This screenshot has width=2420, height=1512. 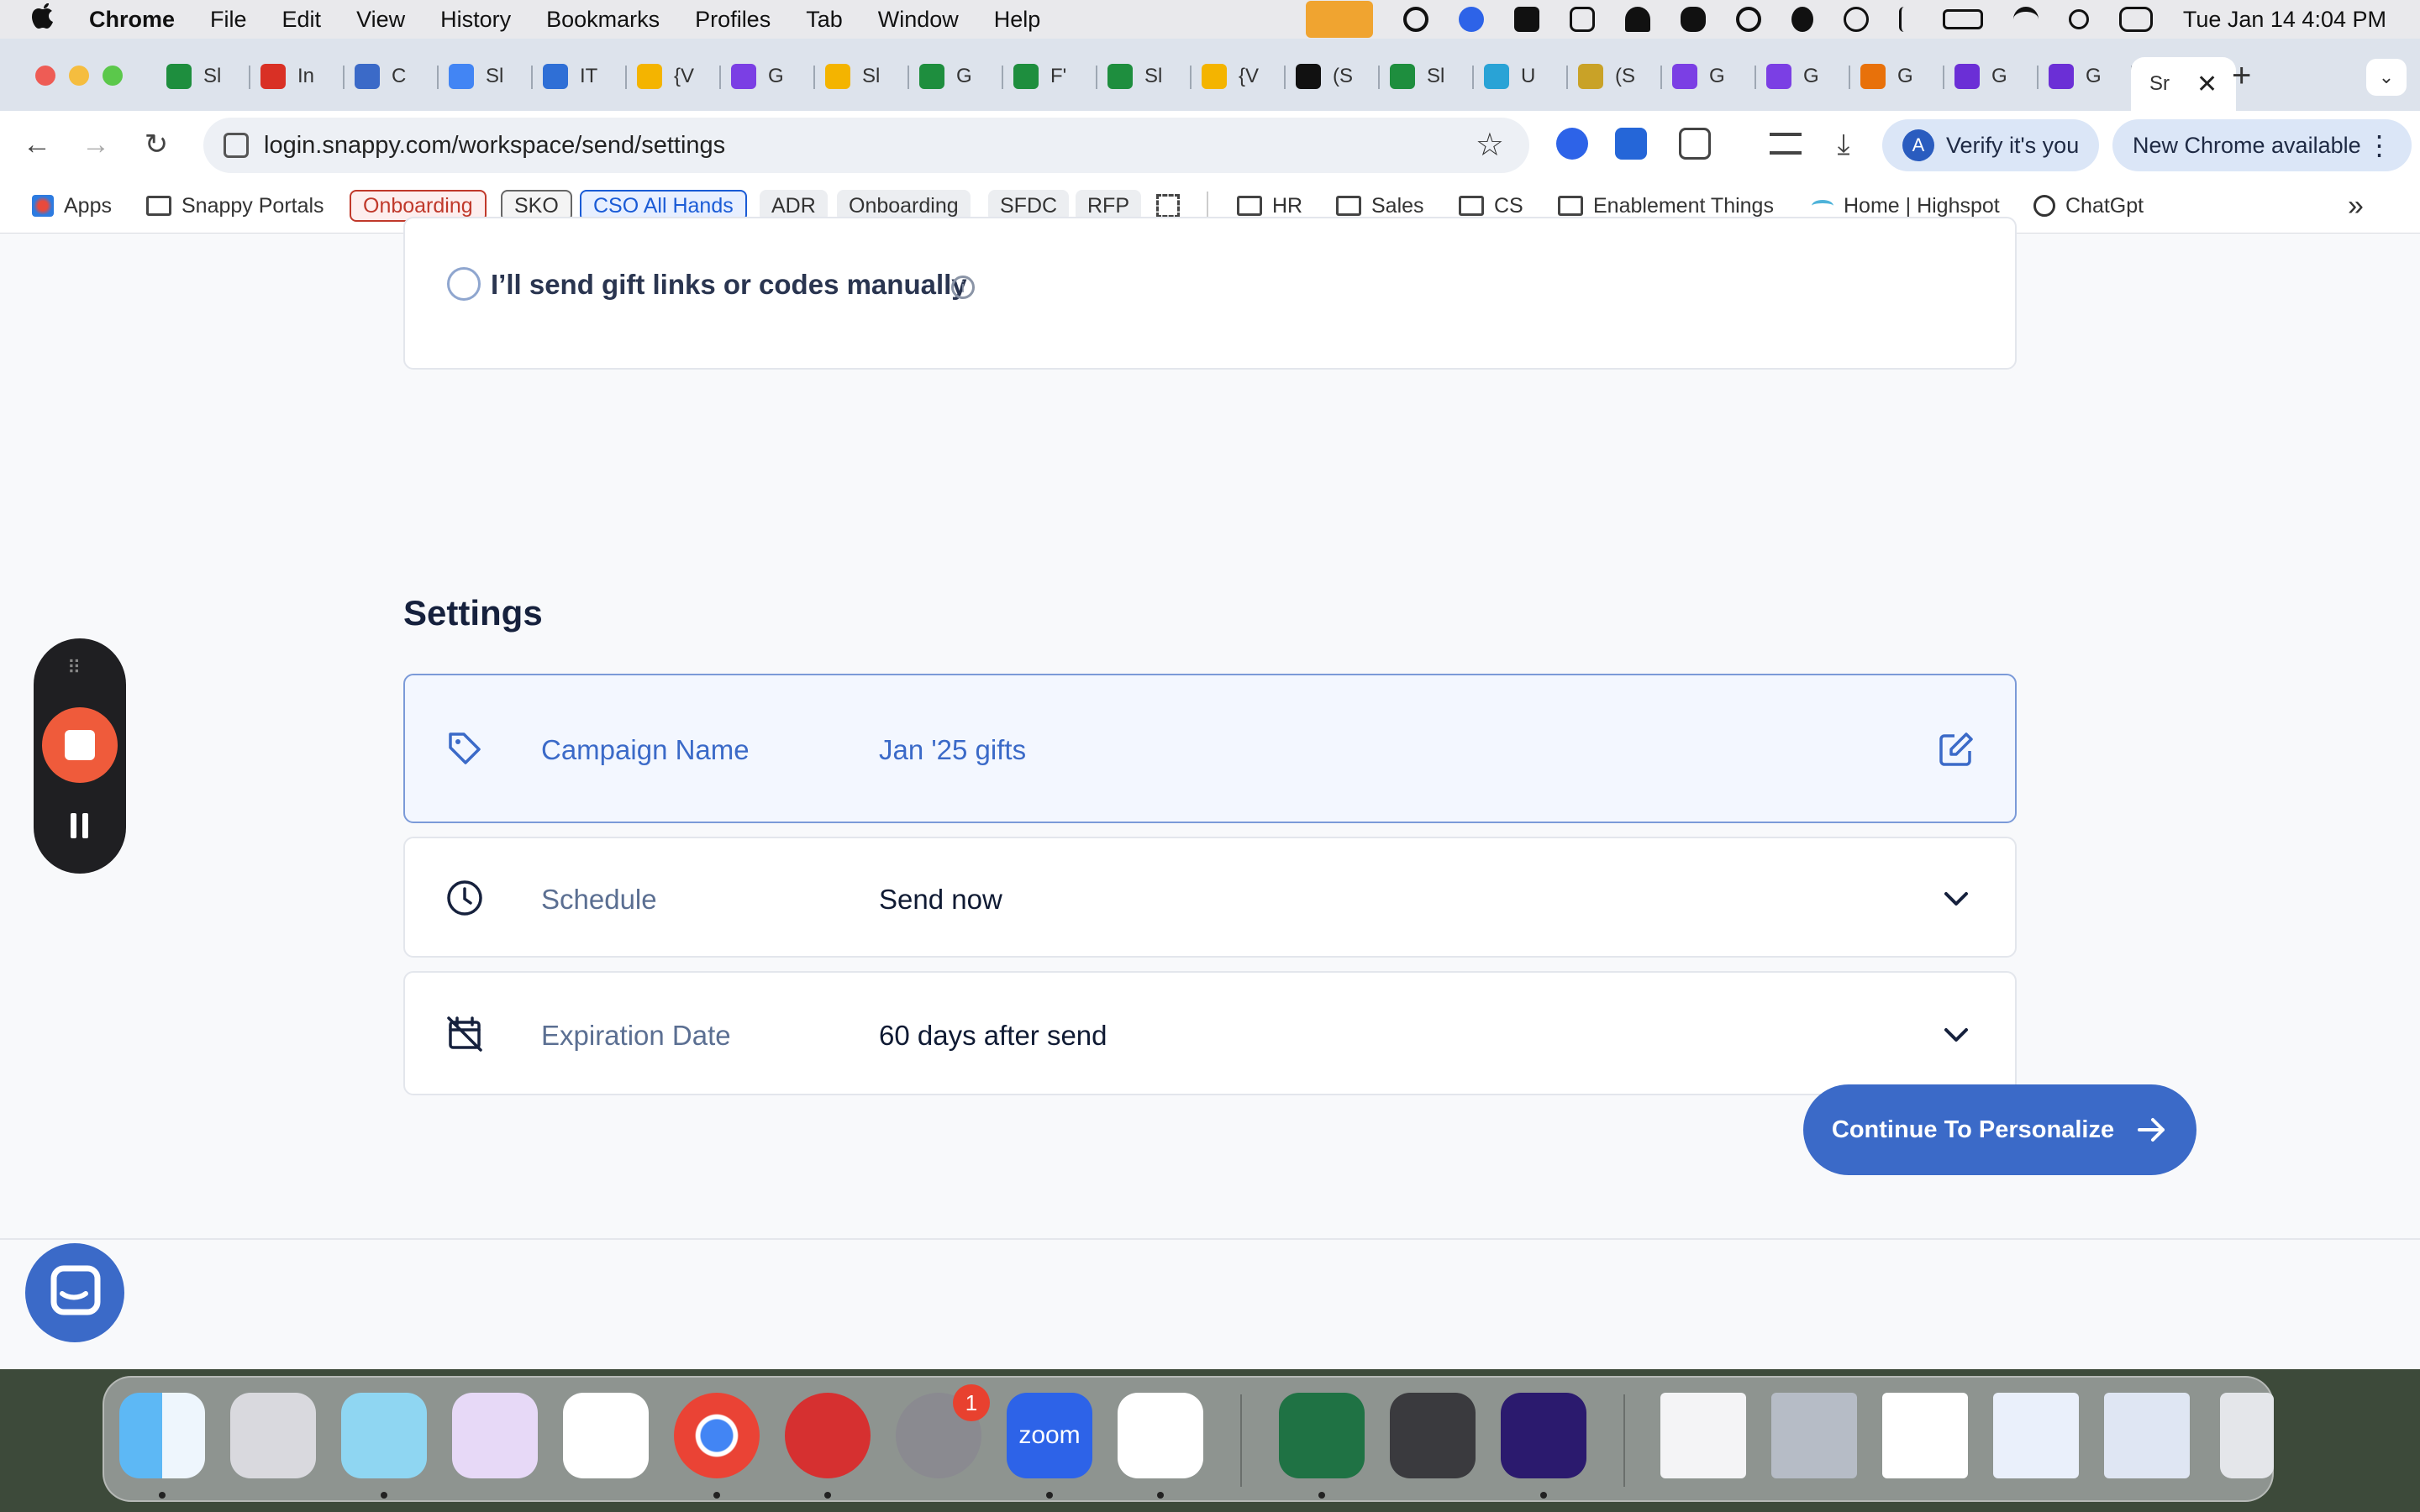 I want to click on microphone-icon, so click(x=1339, y=19).